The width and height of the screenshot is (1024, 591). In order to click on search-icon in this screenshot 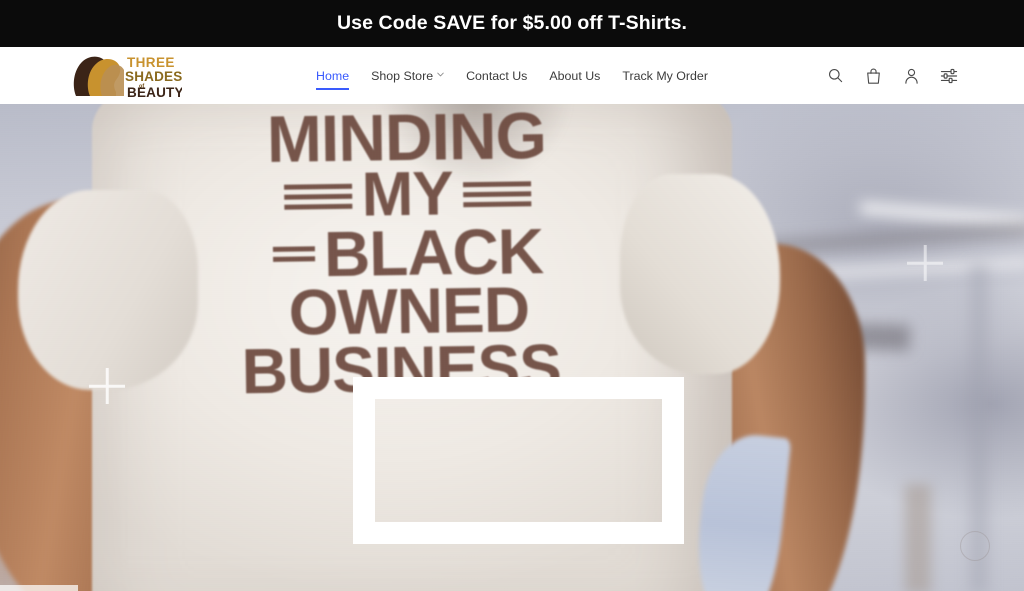, I will do `click(835, 76)`.